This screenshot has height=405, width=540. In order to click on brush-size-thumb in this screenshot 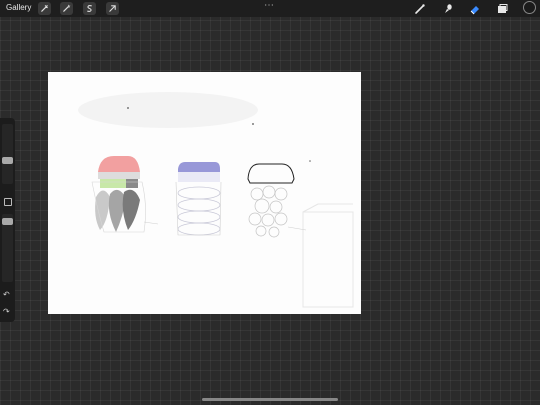, I will do `click(7, 160)`.